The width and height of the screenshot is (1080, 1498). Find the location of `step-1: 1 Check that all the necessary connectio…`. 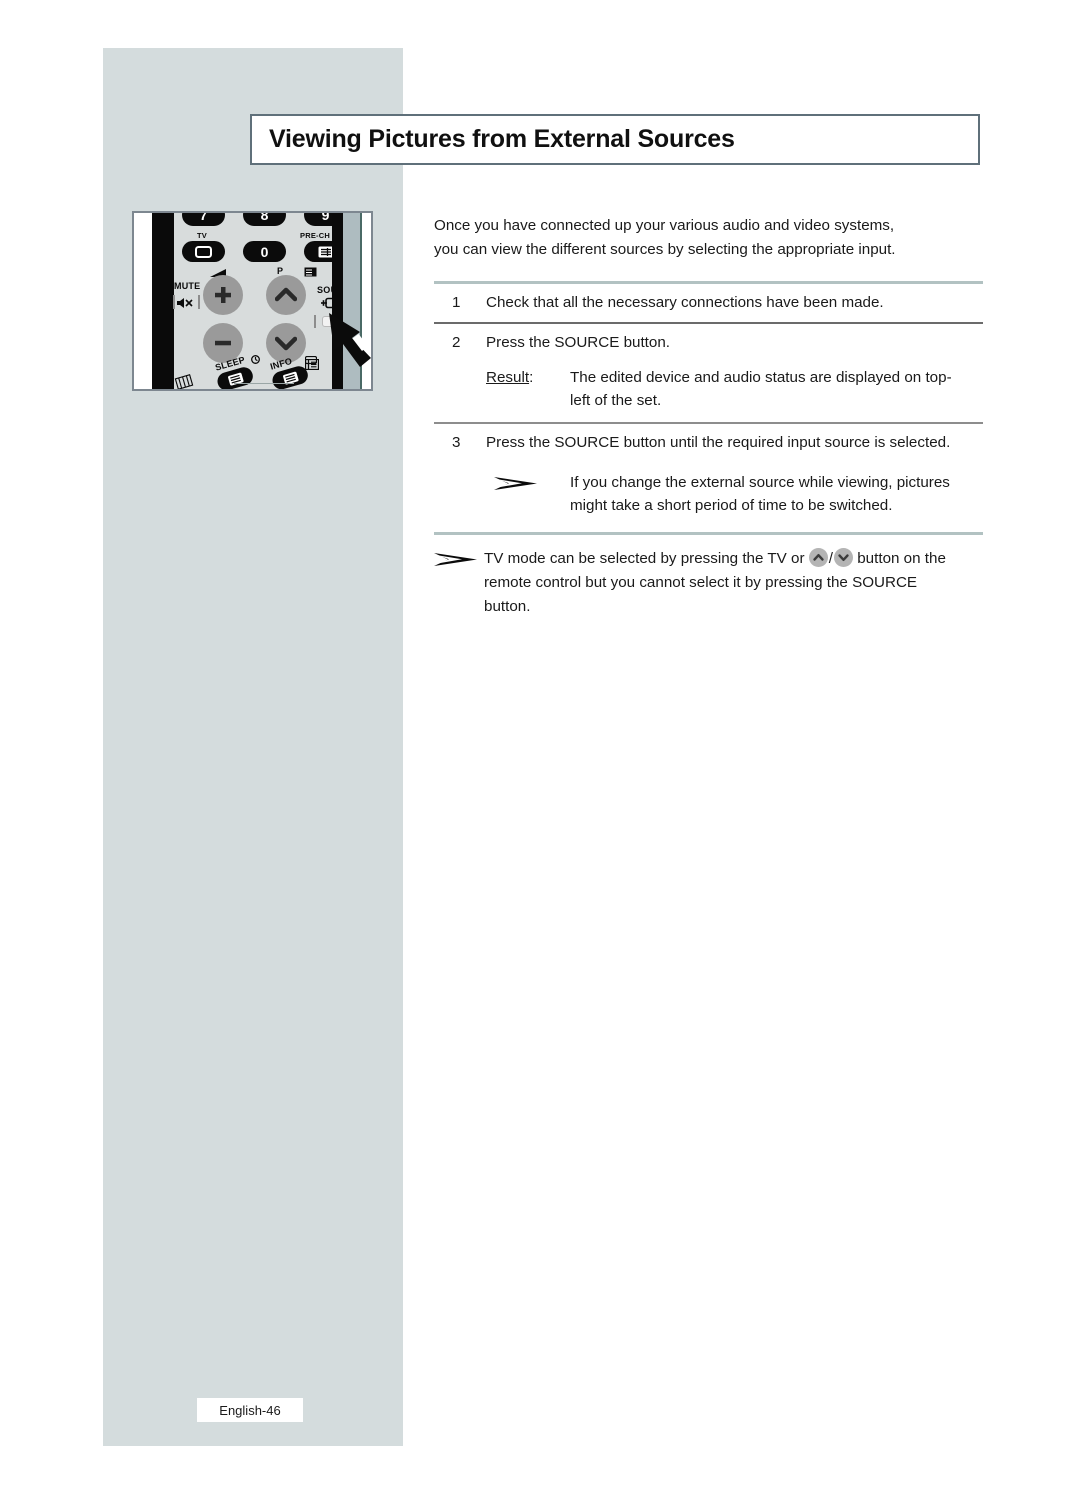

step-1: 1 Check that all the necessary connectio… is located at coordinates (708, 303).